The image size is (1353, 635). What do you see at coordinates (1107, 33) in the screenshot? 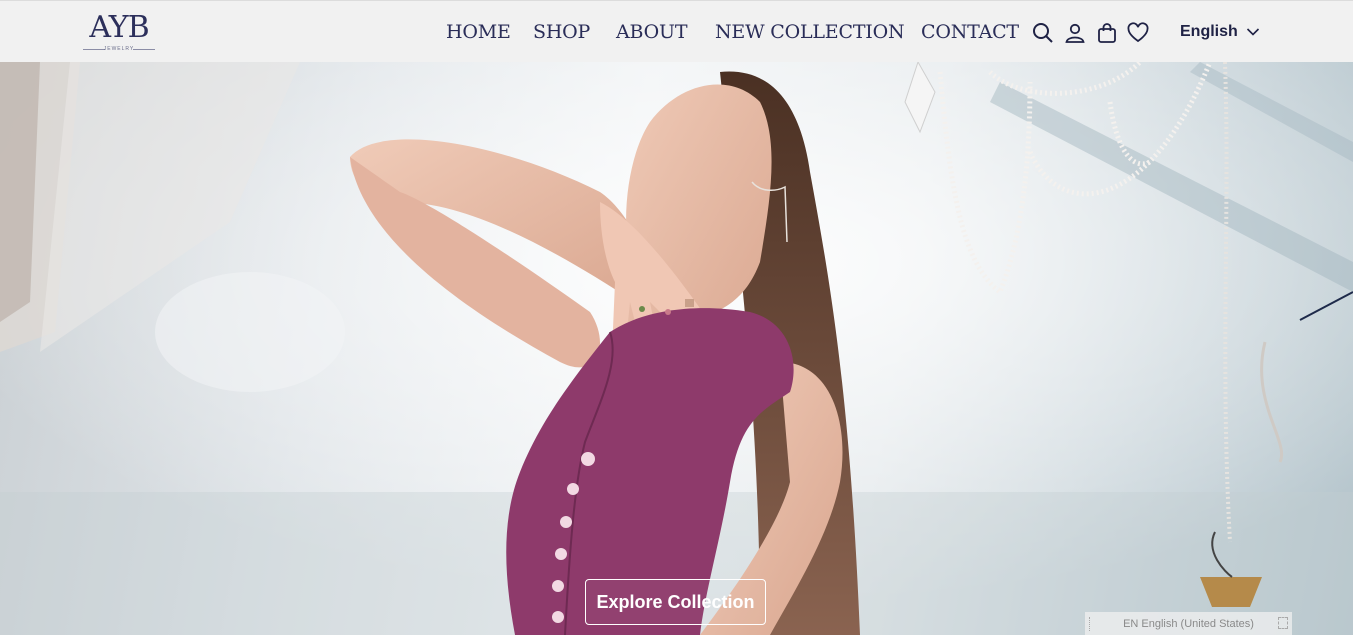
I see `shopping-bag-icon` at bounding box center [1107, 33].